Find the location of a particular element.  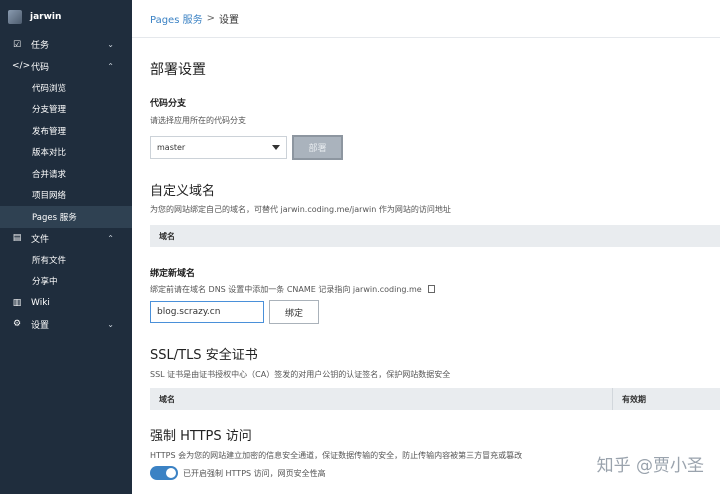

gear-icon: ⚙ is located at coordinates (17, 324).